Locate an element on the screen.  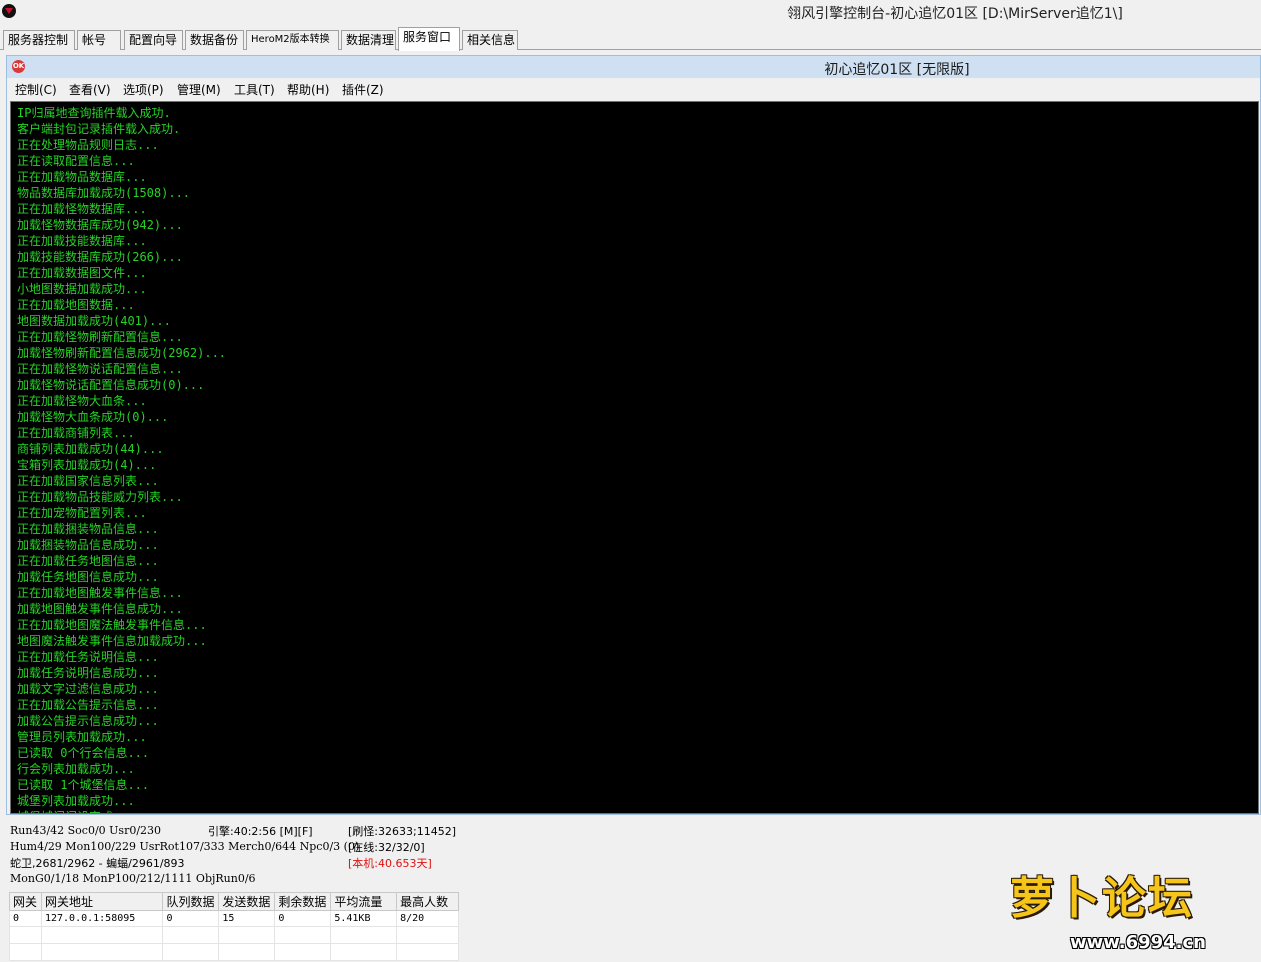
col-avg-traffic: 平均流量 is located at coordinates (364, 901).